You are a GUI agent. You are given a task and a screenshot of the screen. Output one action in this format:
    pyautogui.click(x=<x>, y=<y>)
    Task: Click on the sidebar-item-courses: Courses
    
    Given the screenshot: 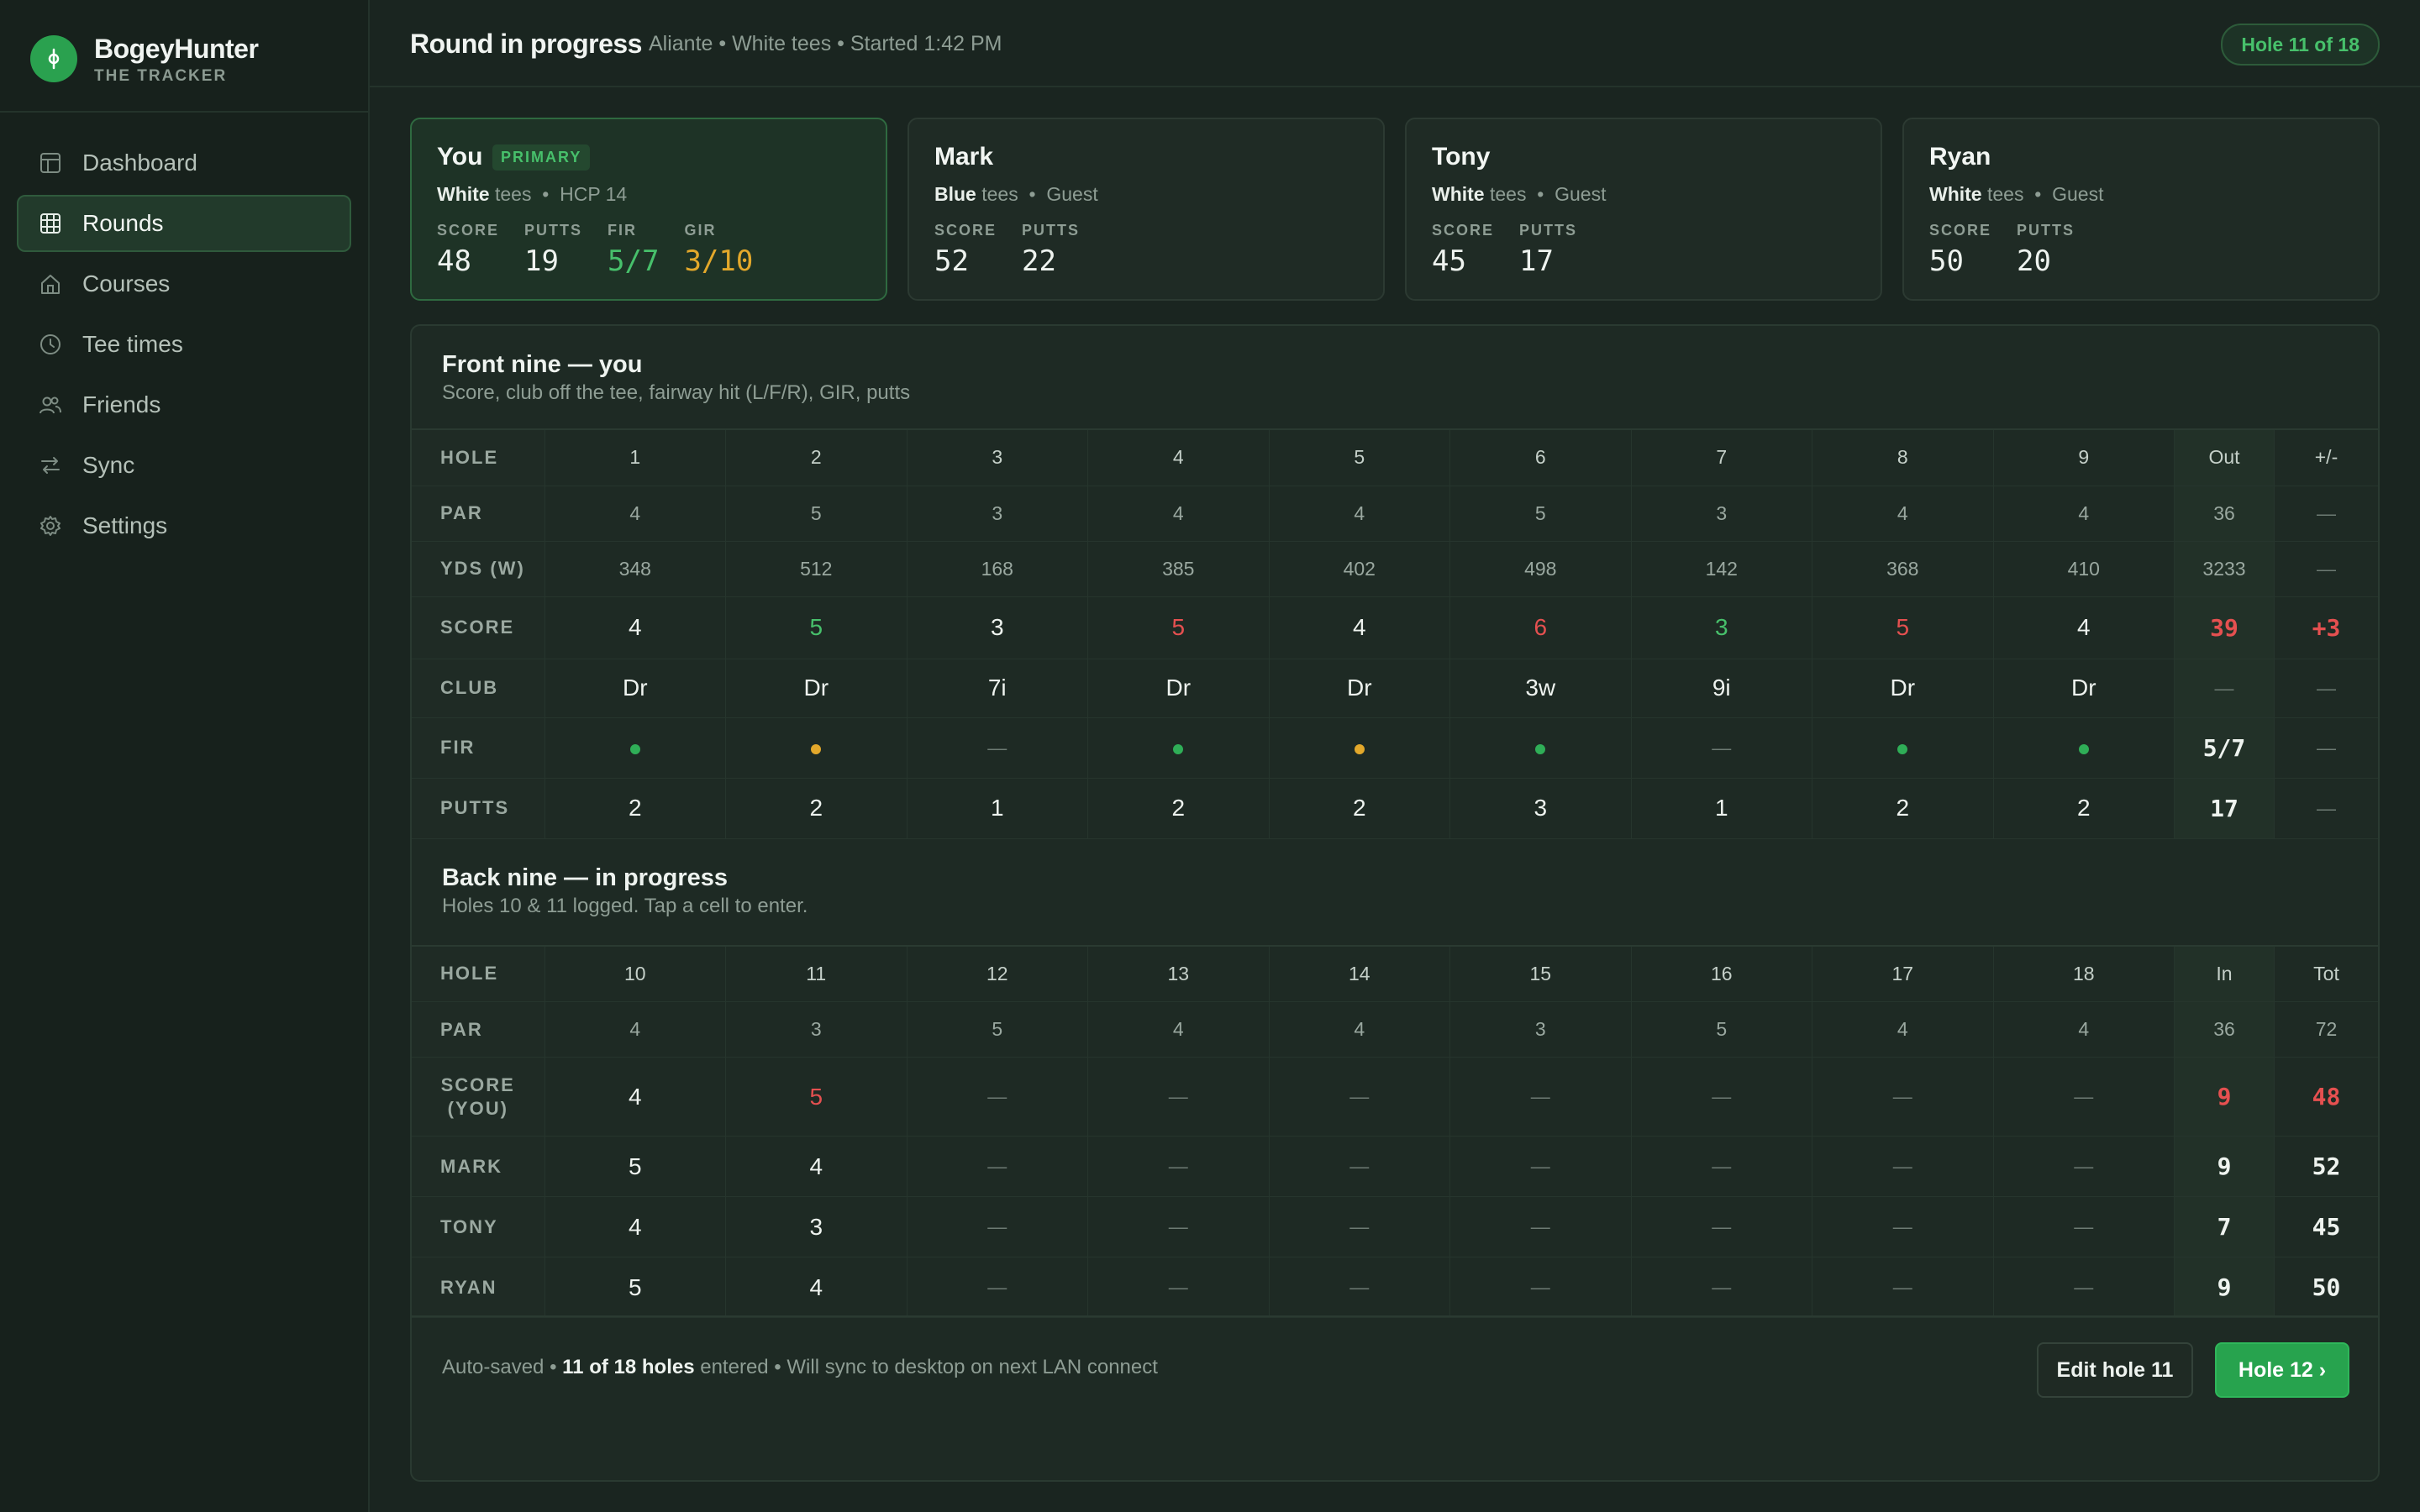 What is the action you would take?
    pyautogui.click(x=184, y=283)
    